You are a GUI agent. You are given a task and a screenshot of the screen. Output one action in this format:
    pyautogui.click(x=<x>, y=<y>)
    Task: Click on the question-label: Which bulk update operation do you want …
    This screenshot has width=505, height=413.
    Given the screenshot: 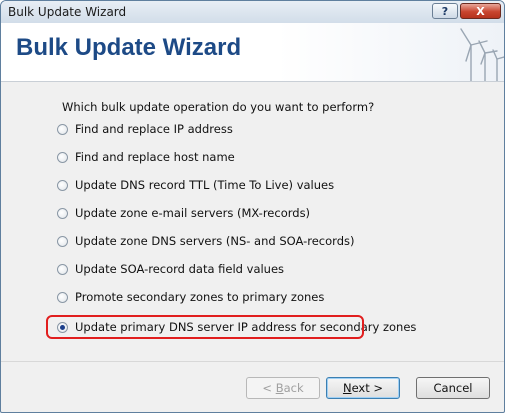 What is the action you would take?
    pyautogui.click(x=218, y=107)
    